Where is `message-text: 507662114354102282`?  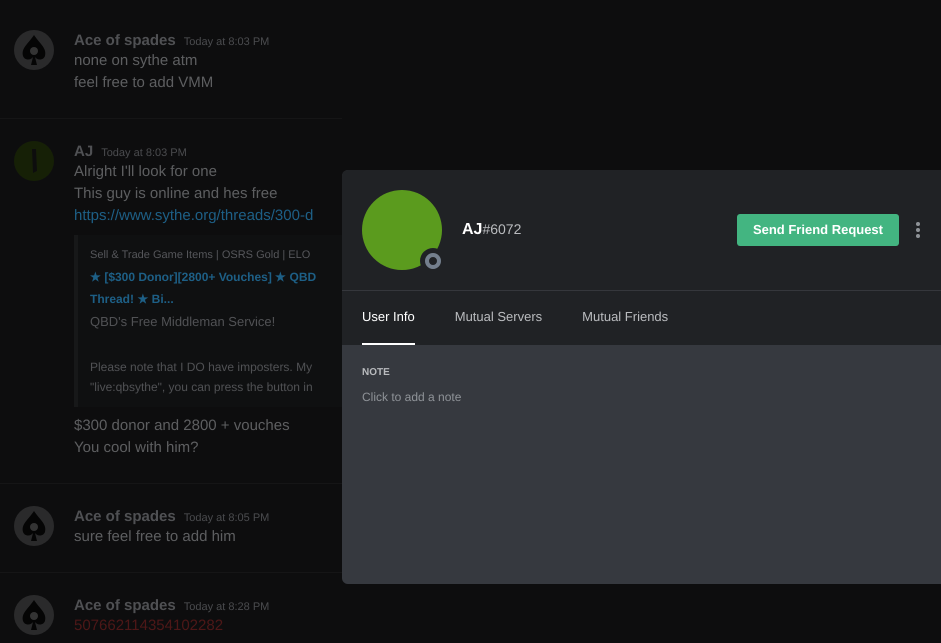
message-text: 507662114354102282 is located at coordinates (149, 626).